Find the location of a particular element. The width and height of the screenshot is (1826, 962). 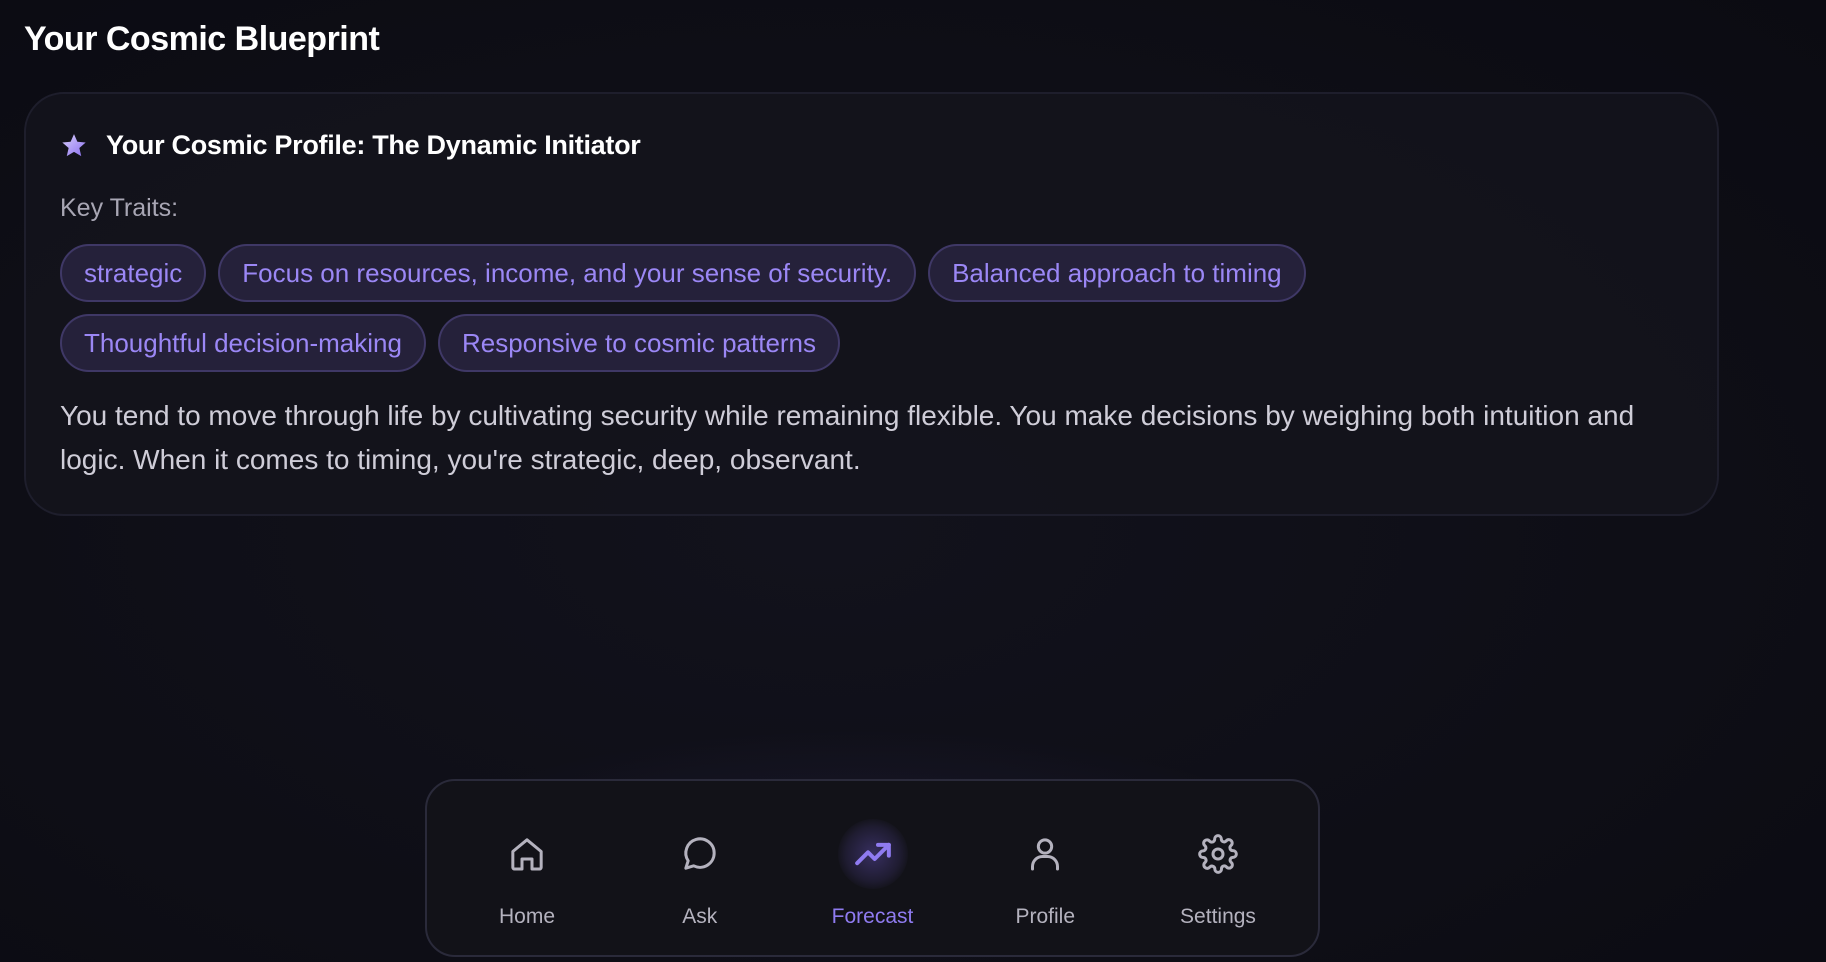

nav-item-forecast: Forecast is located at coordinates (873, 870).